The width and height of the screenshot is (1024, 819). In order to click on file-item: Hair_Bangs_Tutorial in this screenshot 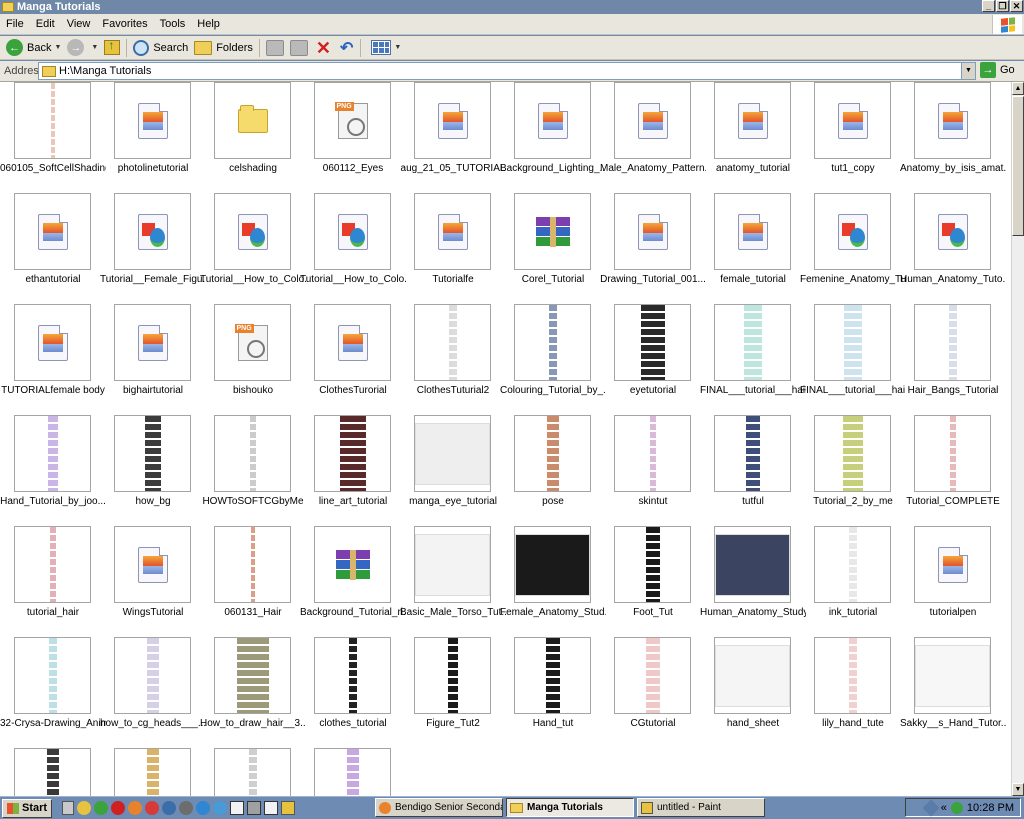, I will do `click(950, 356)`.